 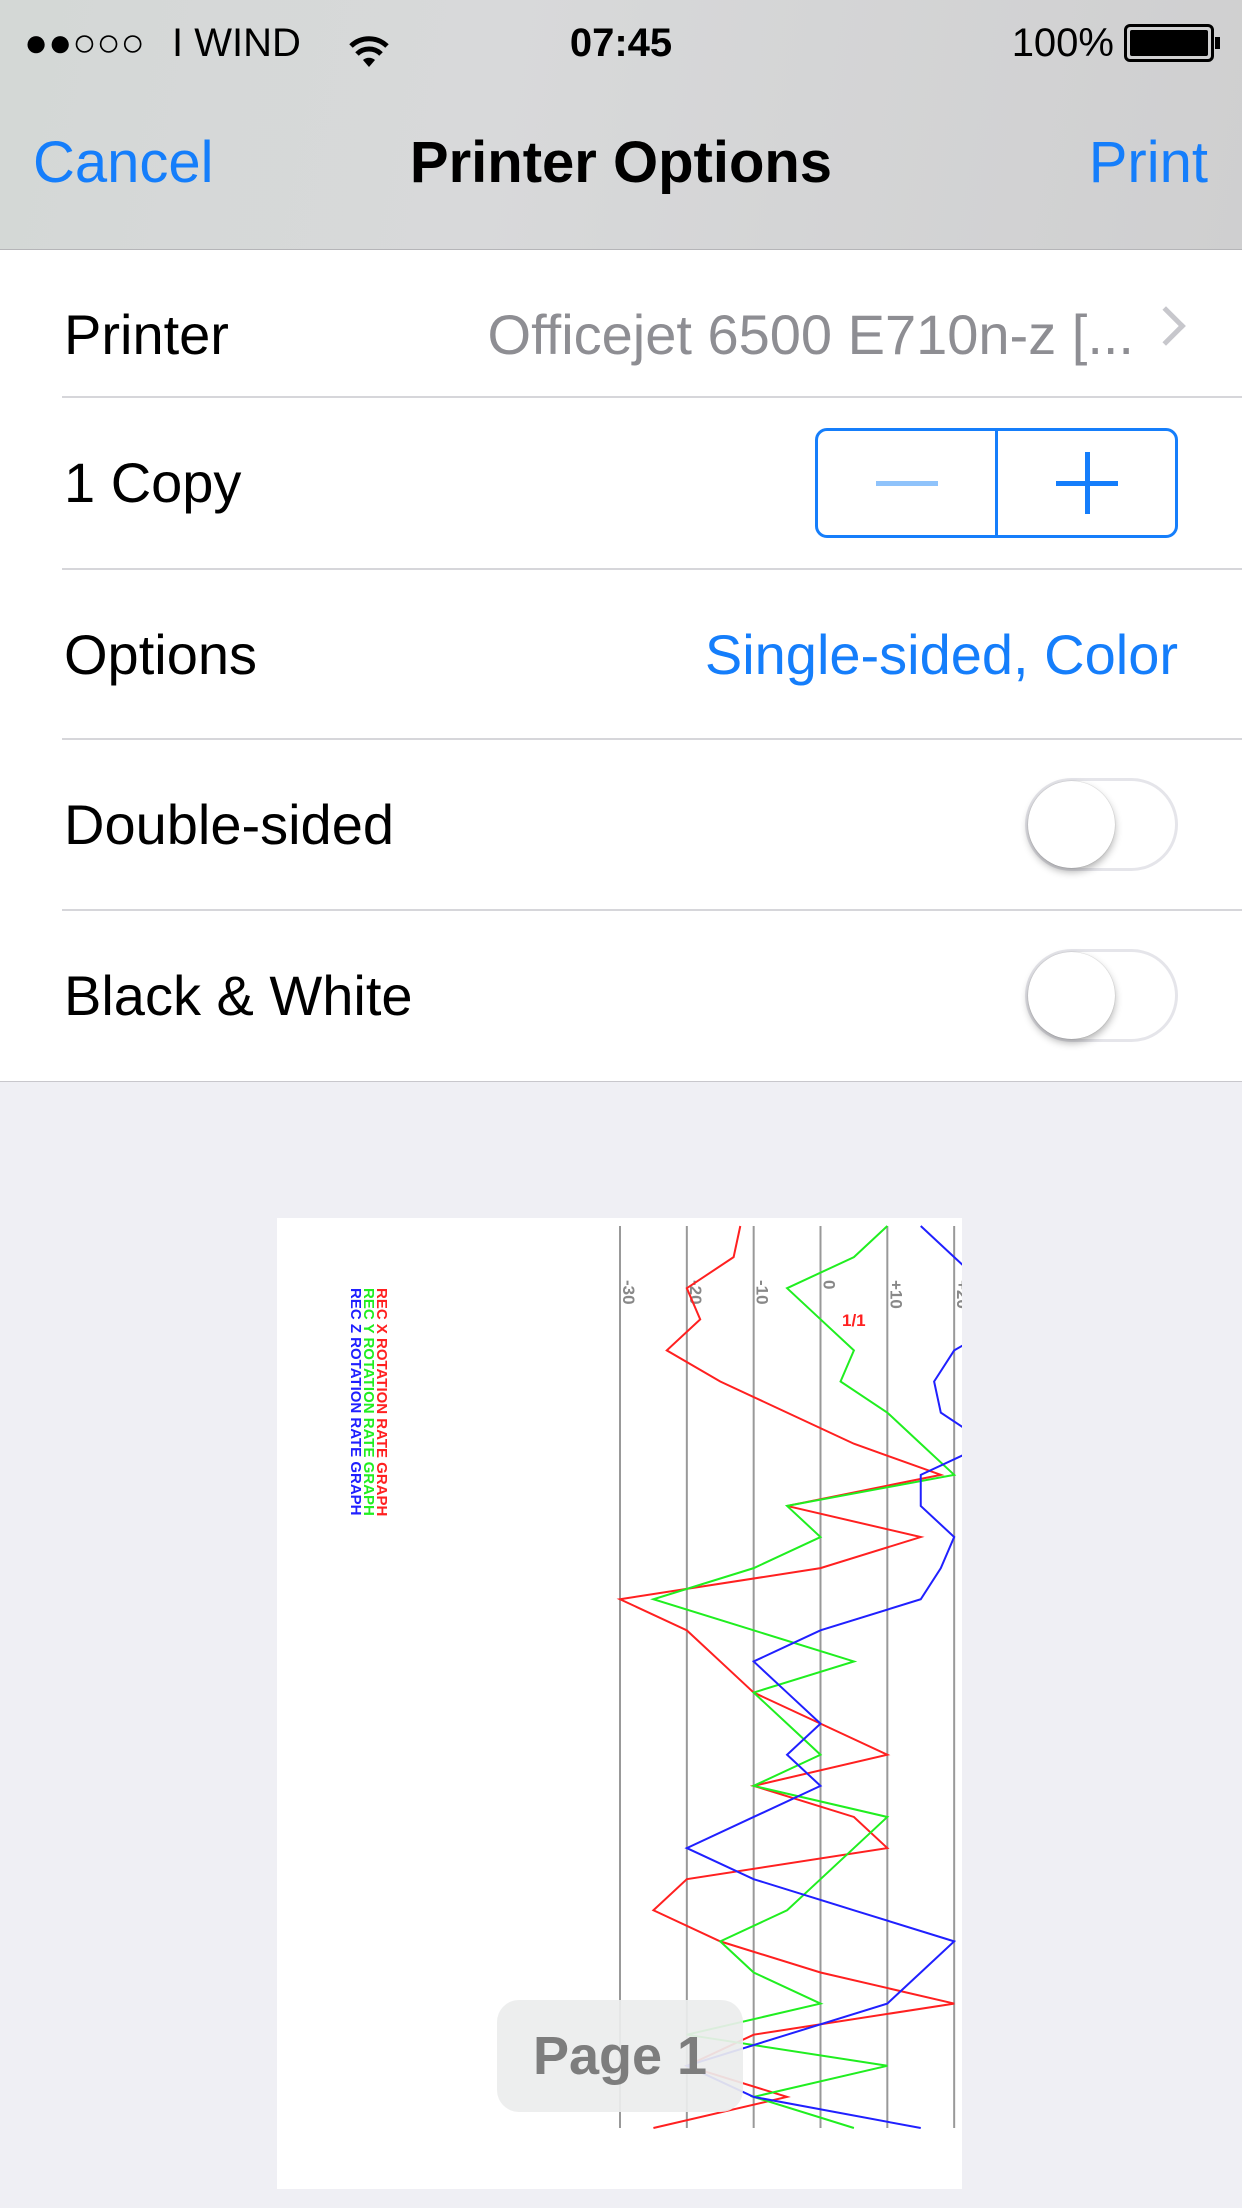 I want to click on tick-label: -10, so click(x=762, y=1292).